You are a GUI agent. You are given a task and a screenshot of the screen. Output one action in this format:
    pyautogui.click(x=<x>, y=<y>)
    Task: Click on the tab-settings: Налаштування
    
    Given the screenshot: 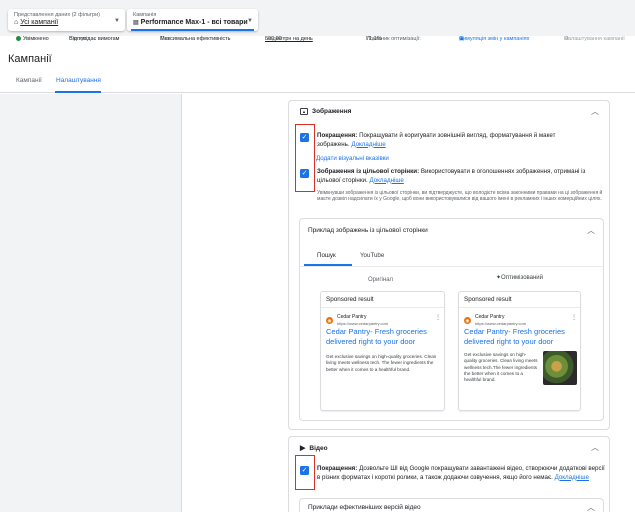 What is the action you would take?
    pyautogui.click(x=78, y=80)
    